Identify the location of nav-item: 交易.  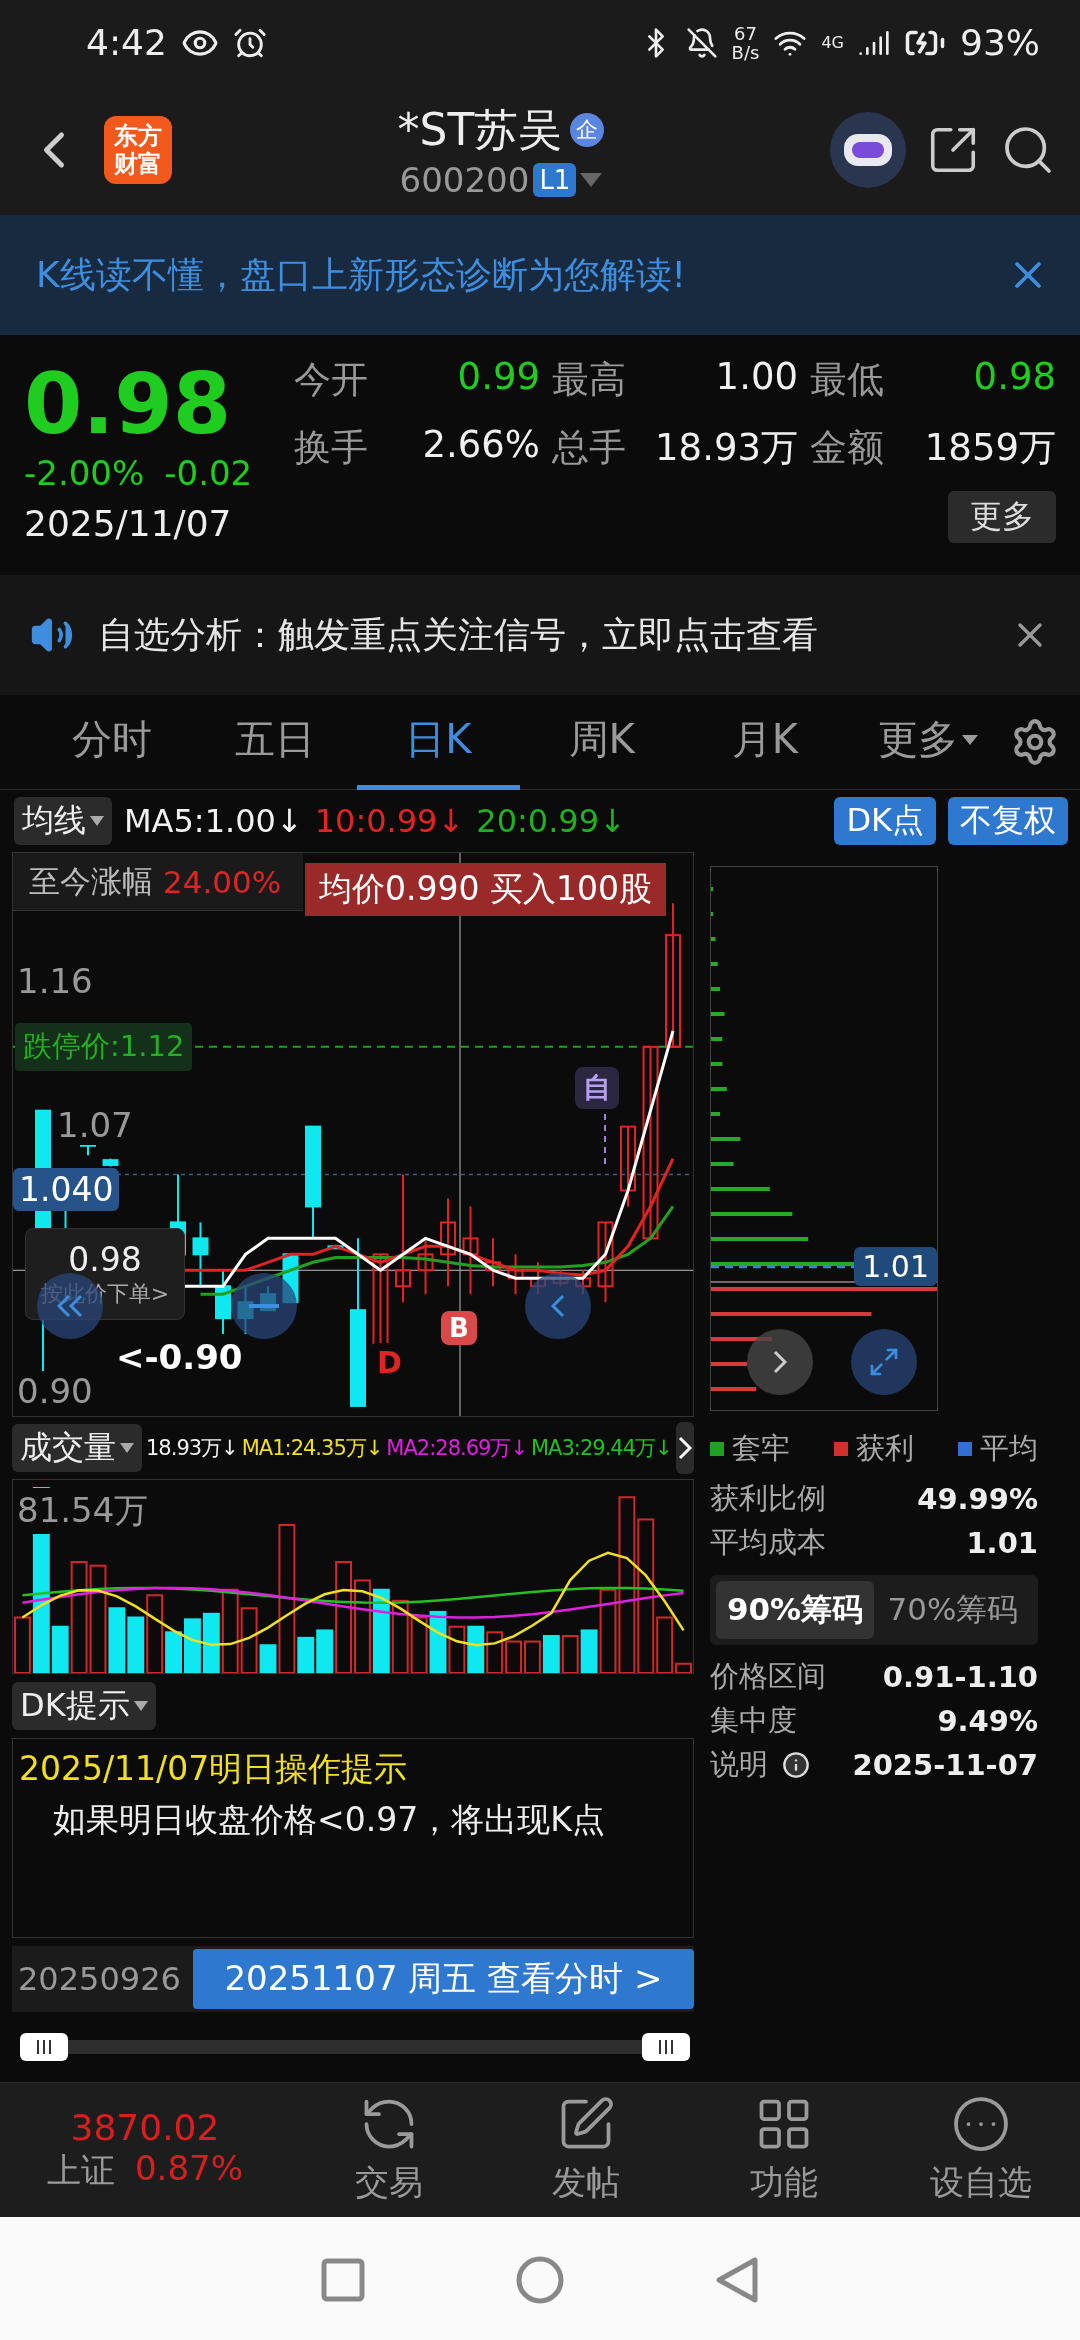
(389, 2150).